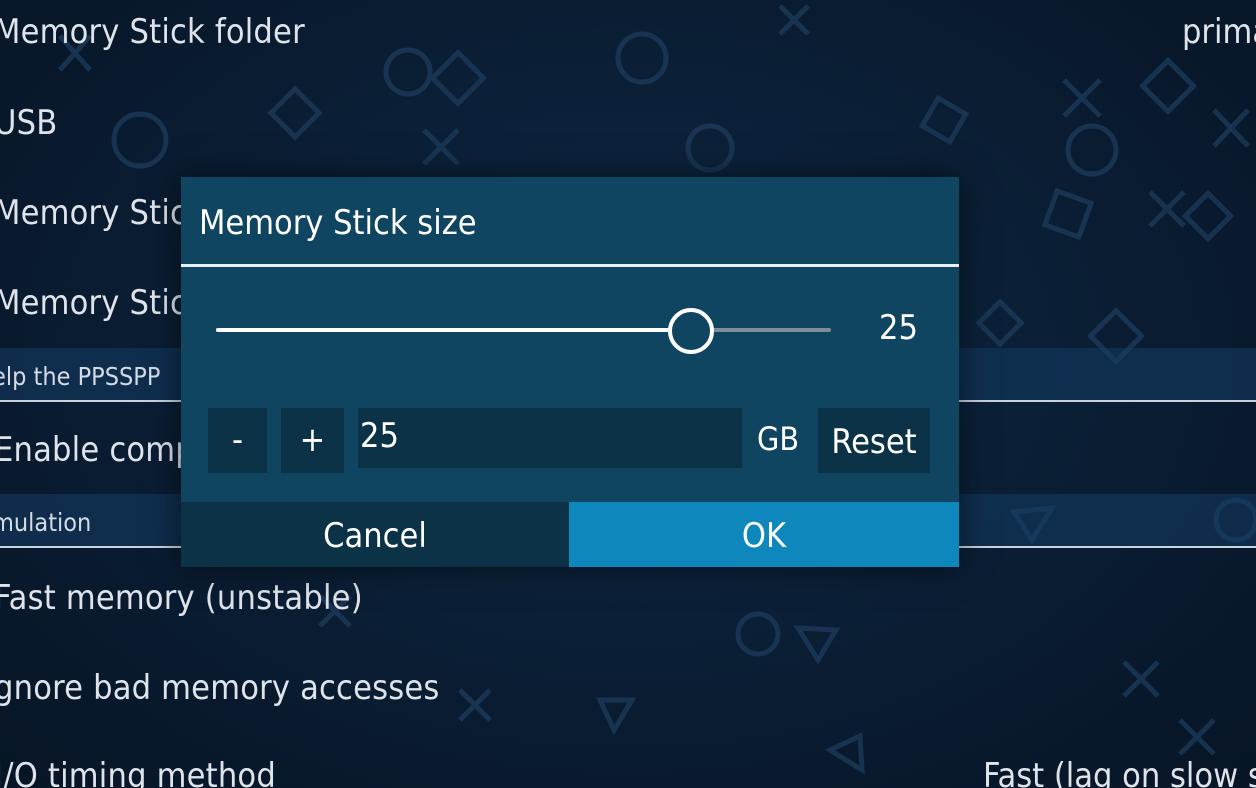  I want to click on setting-enable-compat: Enable comp, so click(97, 450).